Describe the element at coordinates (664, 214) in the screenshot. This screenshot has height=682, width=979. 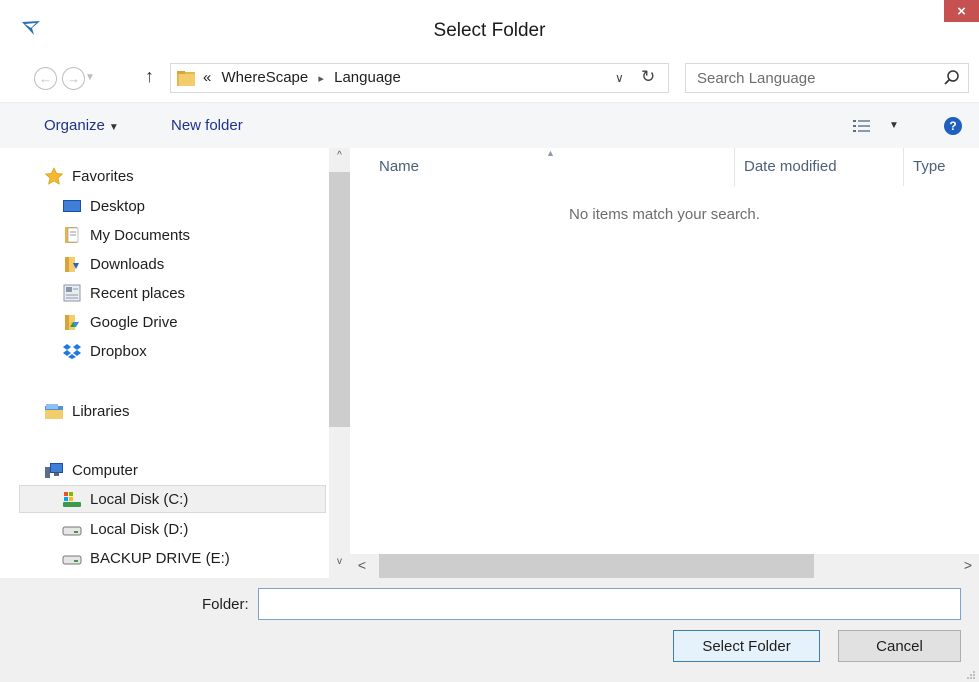
I see `empty-message: No items match your search.` at that location.